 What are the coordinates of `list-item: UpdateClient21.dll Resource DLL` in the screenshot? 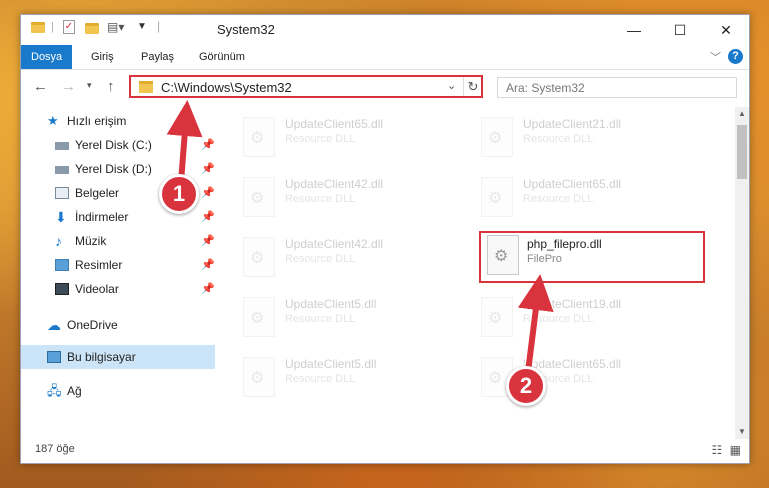 It's located at (586, 139).